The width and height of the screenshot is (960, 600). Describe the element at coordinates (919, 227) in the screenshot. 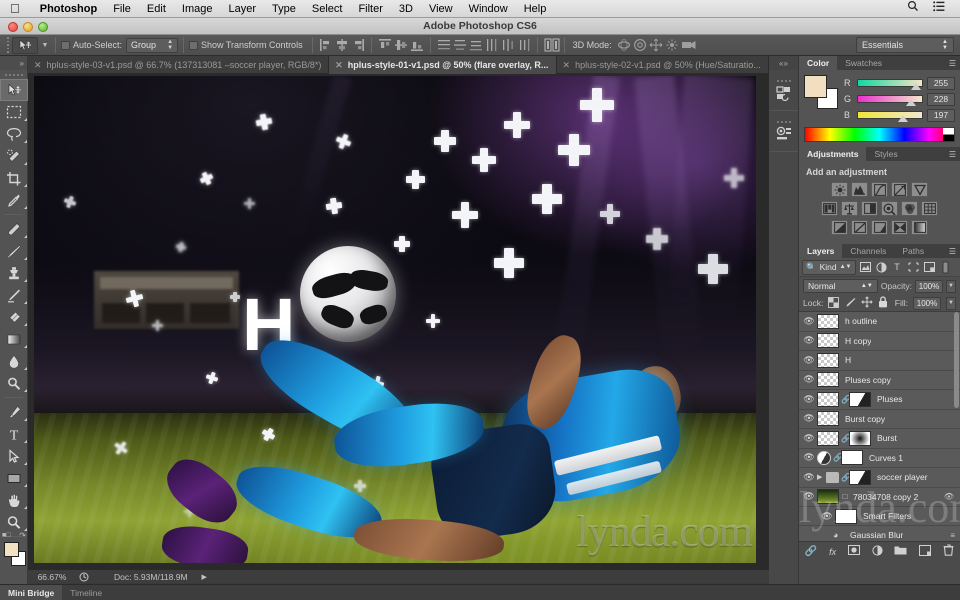

I see `gradient-map-icon` at that location.